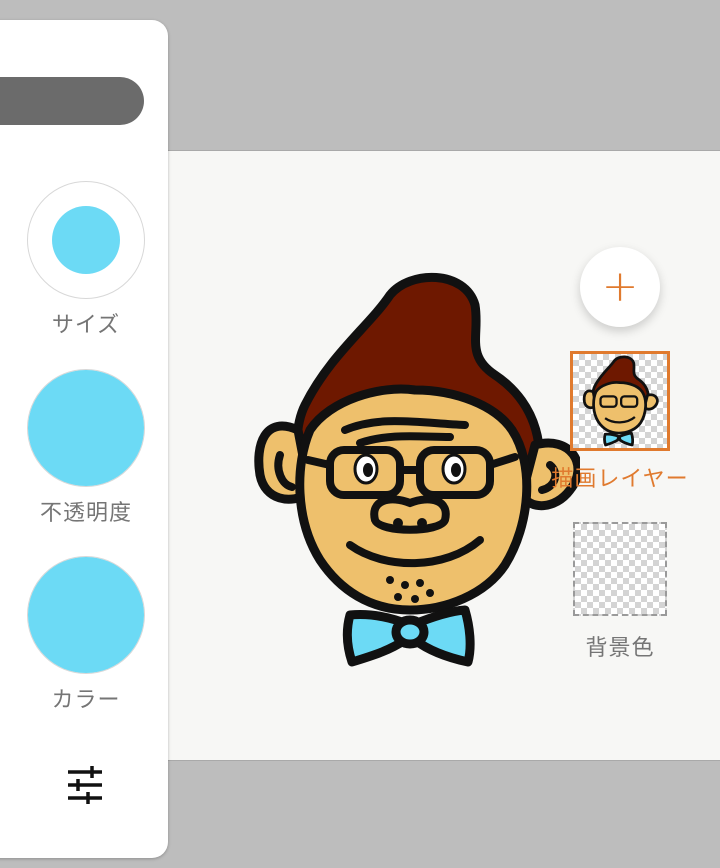 The width and height of the screenshot is (720, 868). I want to click on size-button, so click(86, 240).